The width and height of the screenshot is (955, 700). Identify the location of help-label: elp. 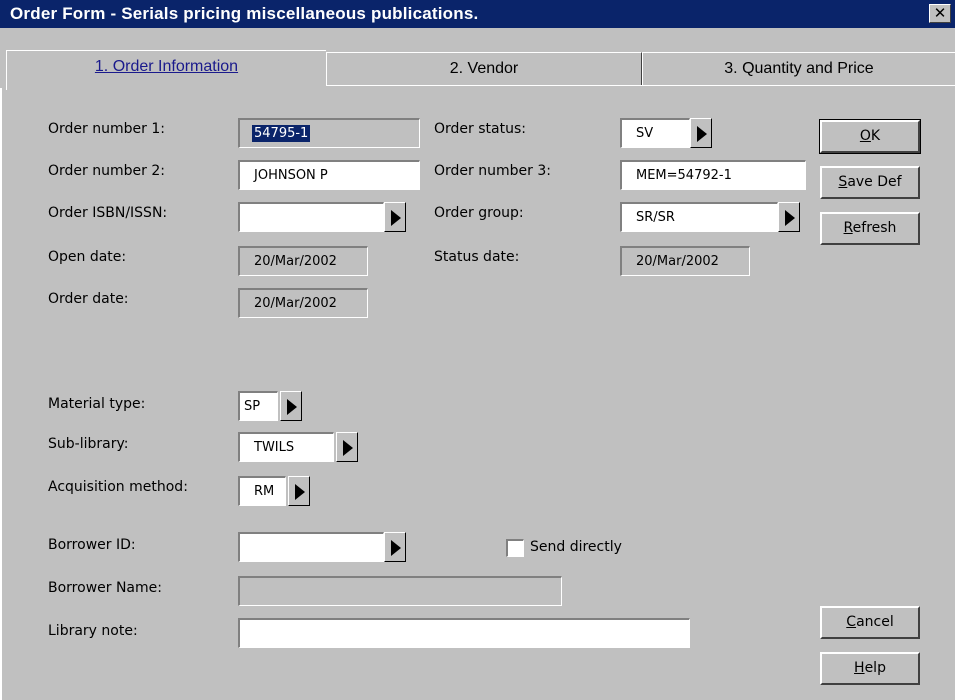
(875, 668).